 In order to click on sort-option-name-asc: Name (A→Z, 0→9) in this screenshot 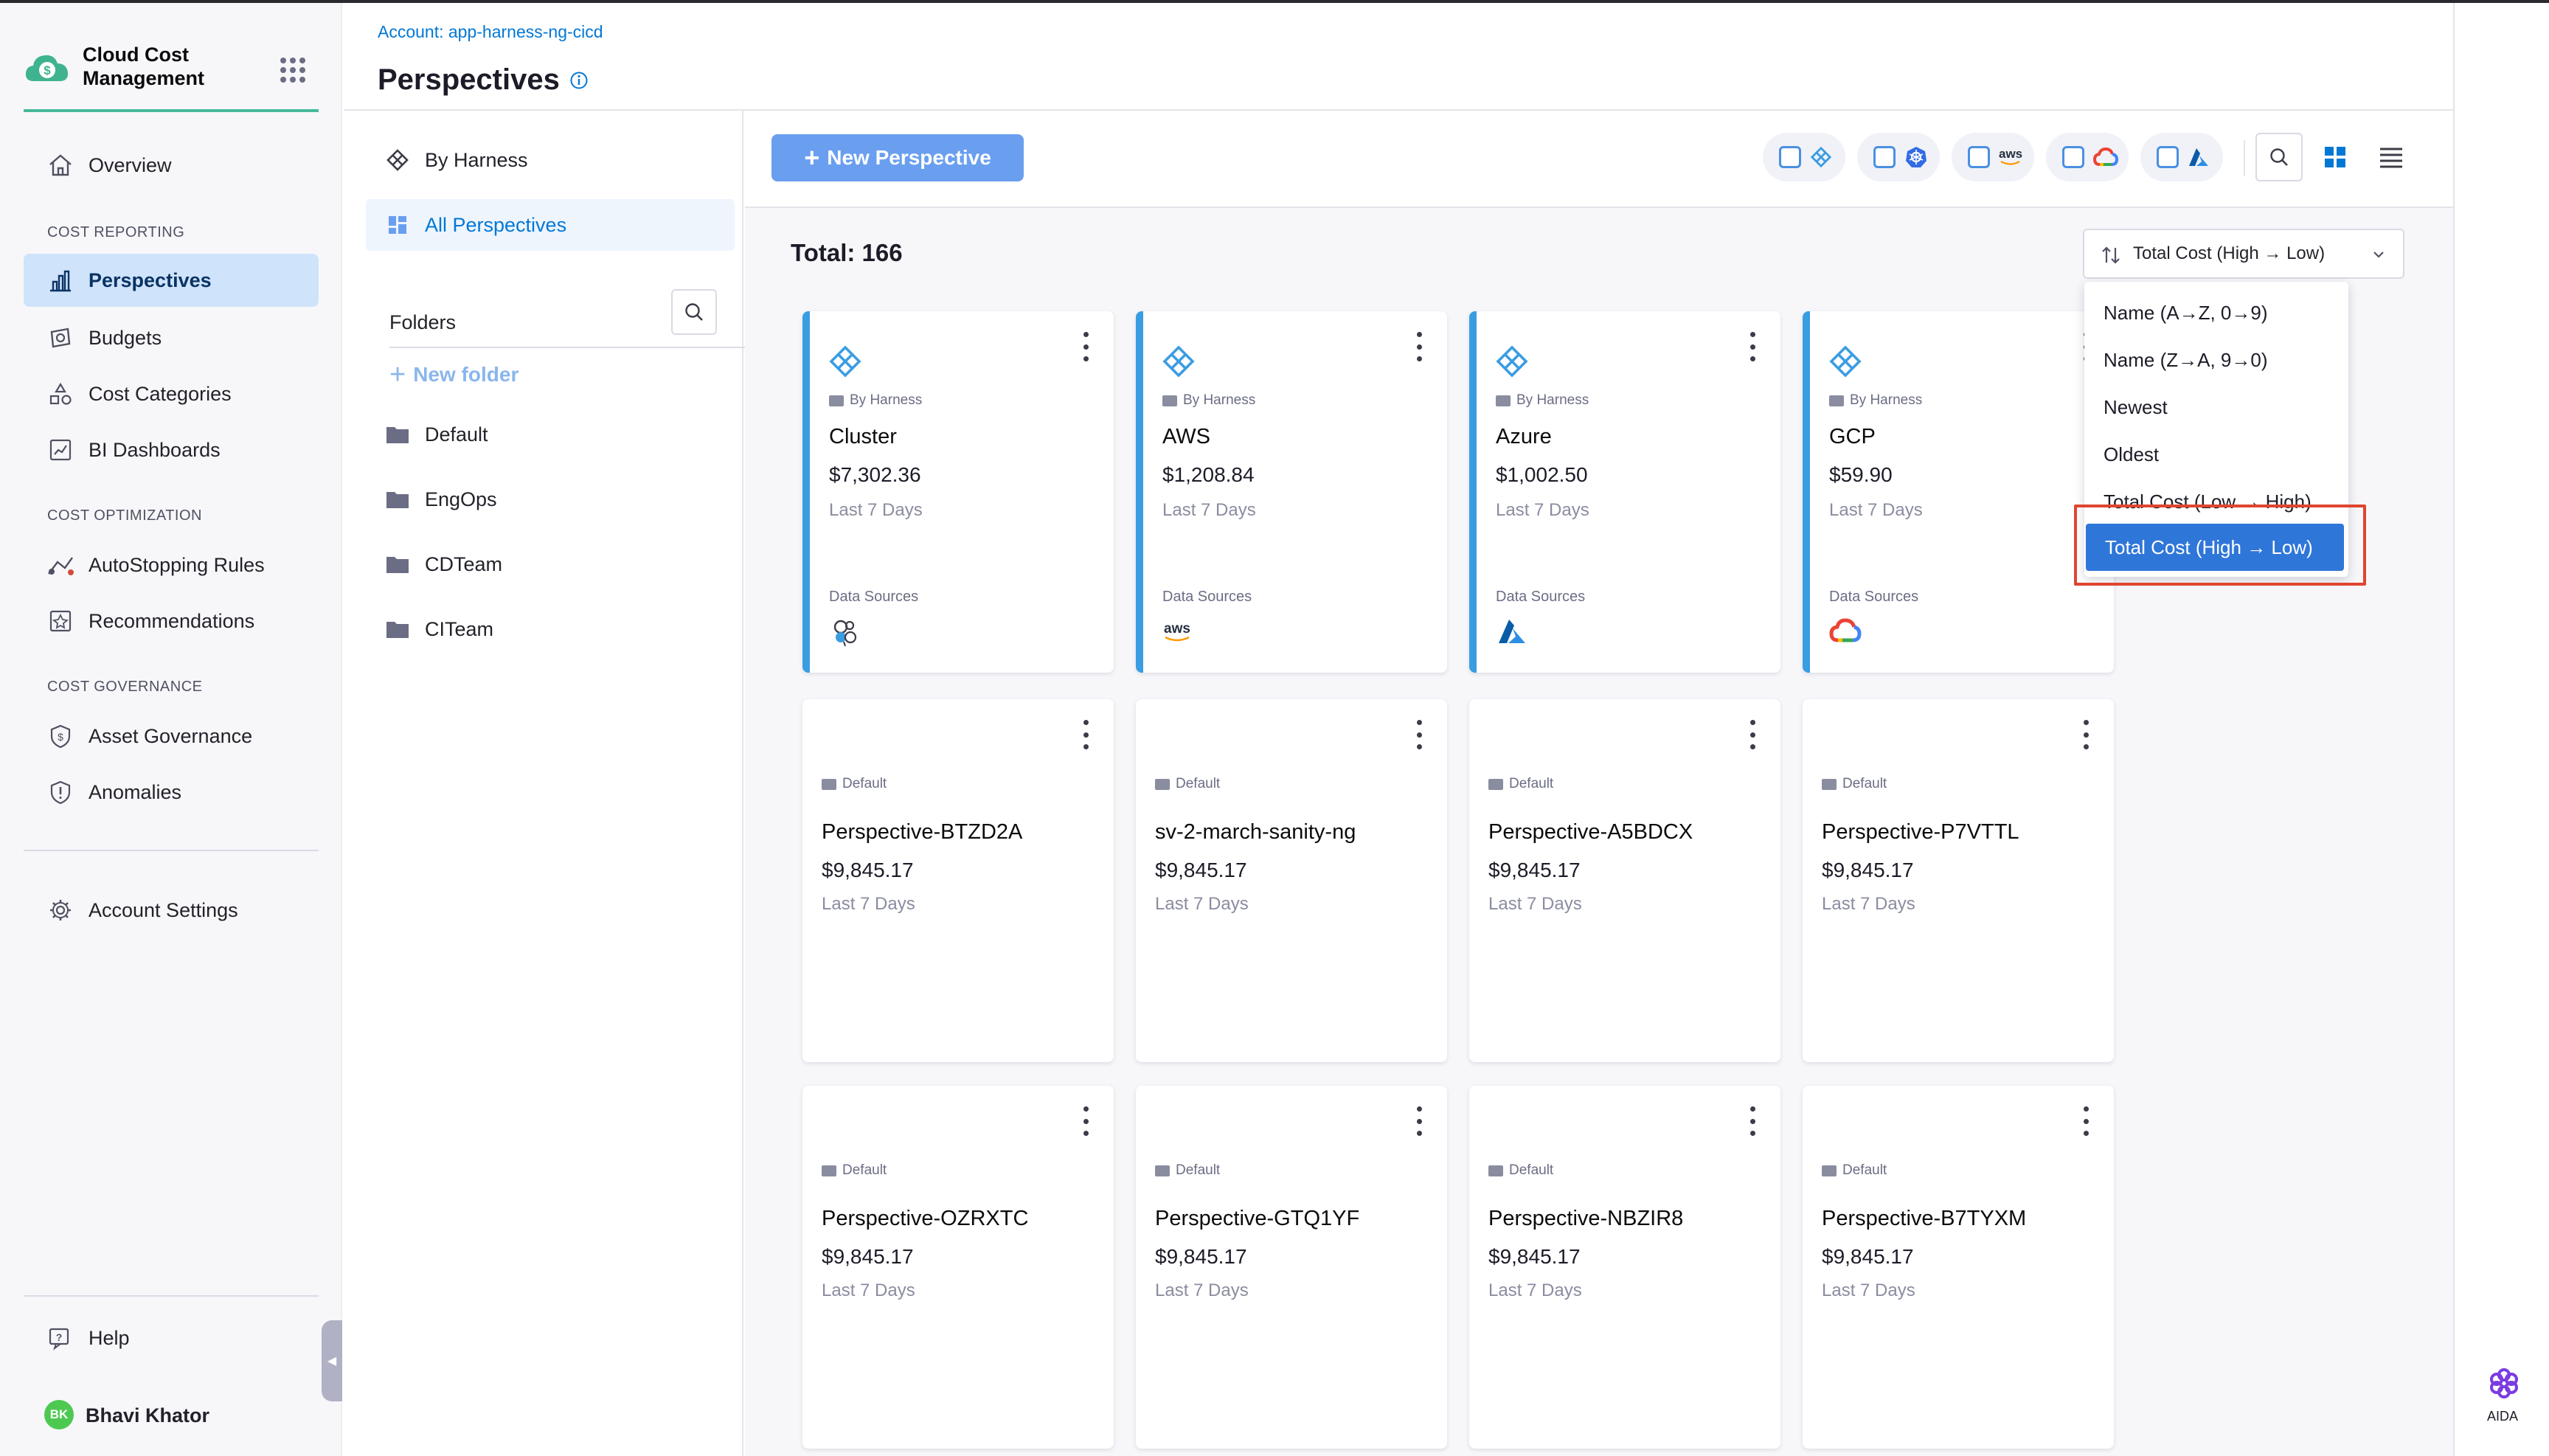, I will do `click(2216, 312)`.